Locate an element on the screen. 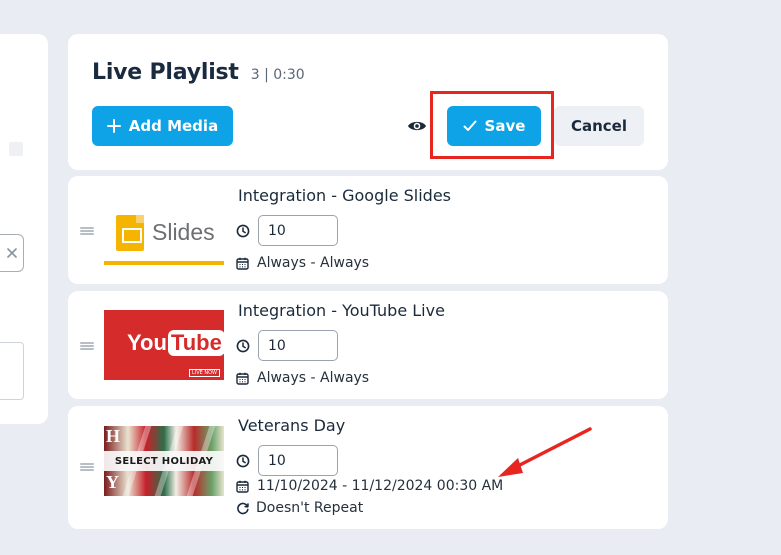  media-title: Veterans Day is located at coordinates (292, 425).